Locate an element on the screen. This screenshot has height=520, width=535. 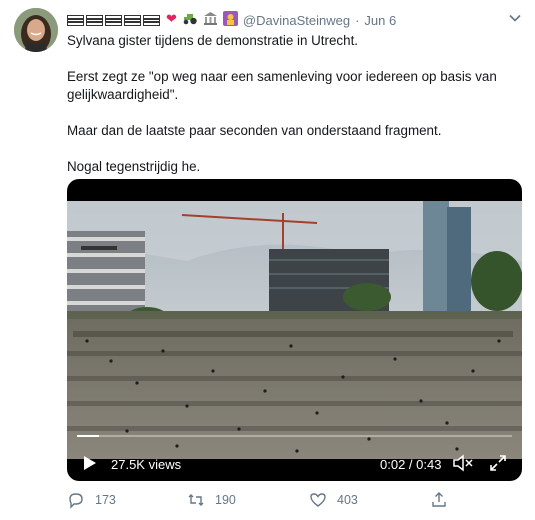
video-time: 0:02 / 0:43 is located at coordinates (411, 464).